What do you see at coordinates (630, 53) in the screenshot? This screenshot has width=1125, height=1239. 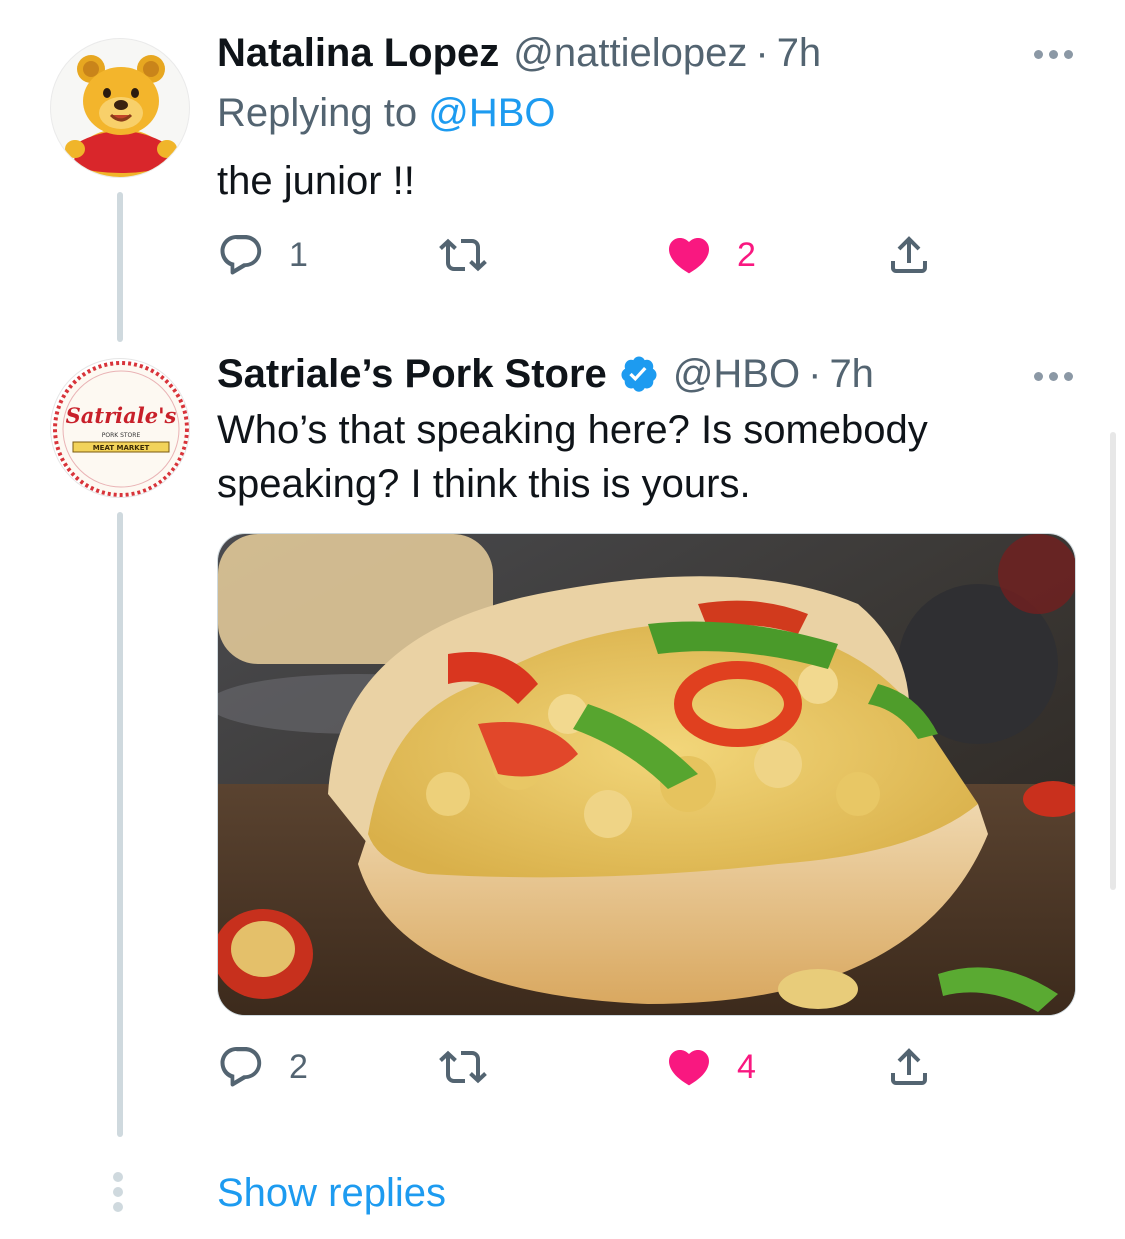 I see `author-handle: @nattielopez` at bounding box center [630, 53].